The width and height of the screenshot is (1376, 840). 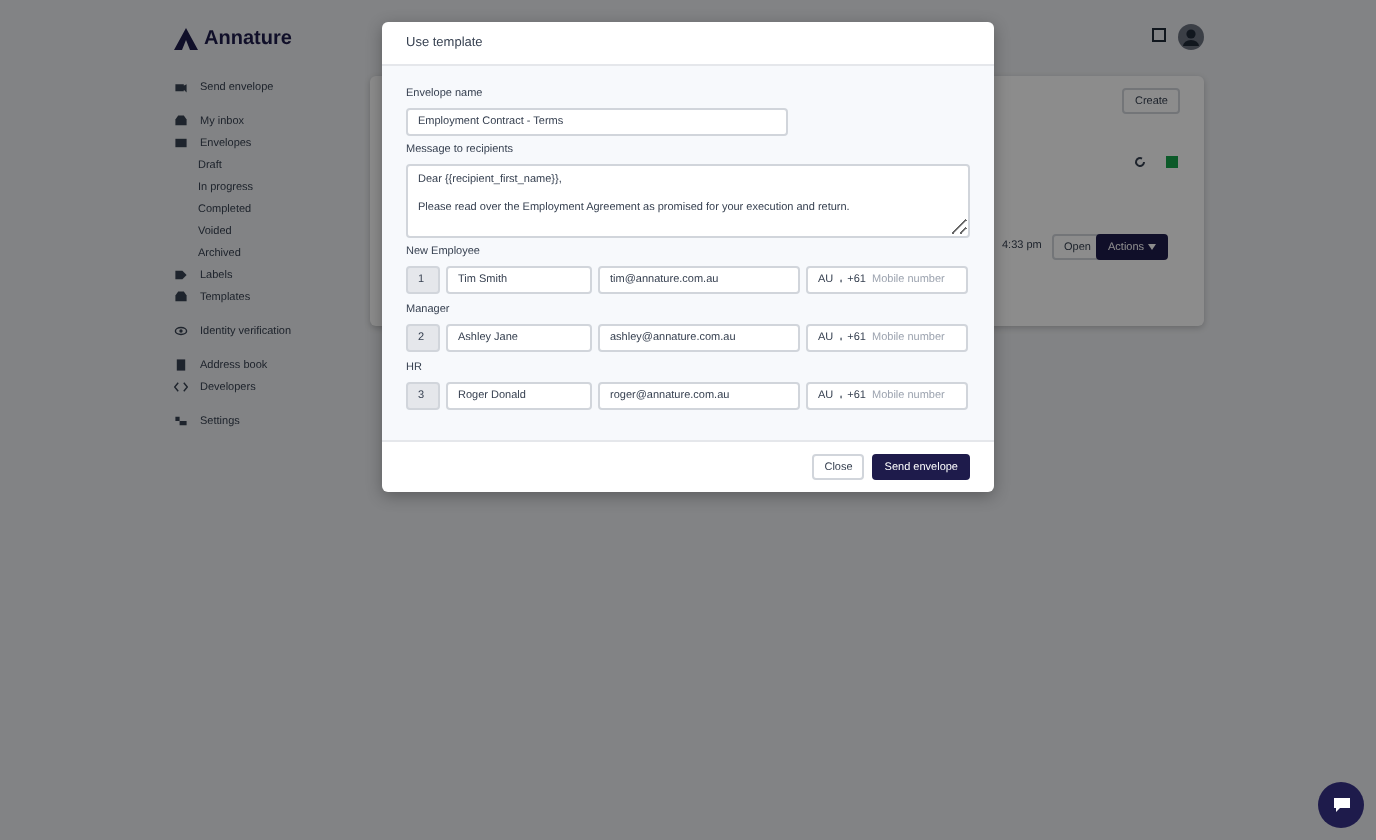 I want to click on logo-text: Annature, so click(x=248, y=39).